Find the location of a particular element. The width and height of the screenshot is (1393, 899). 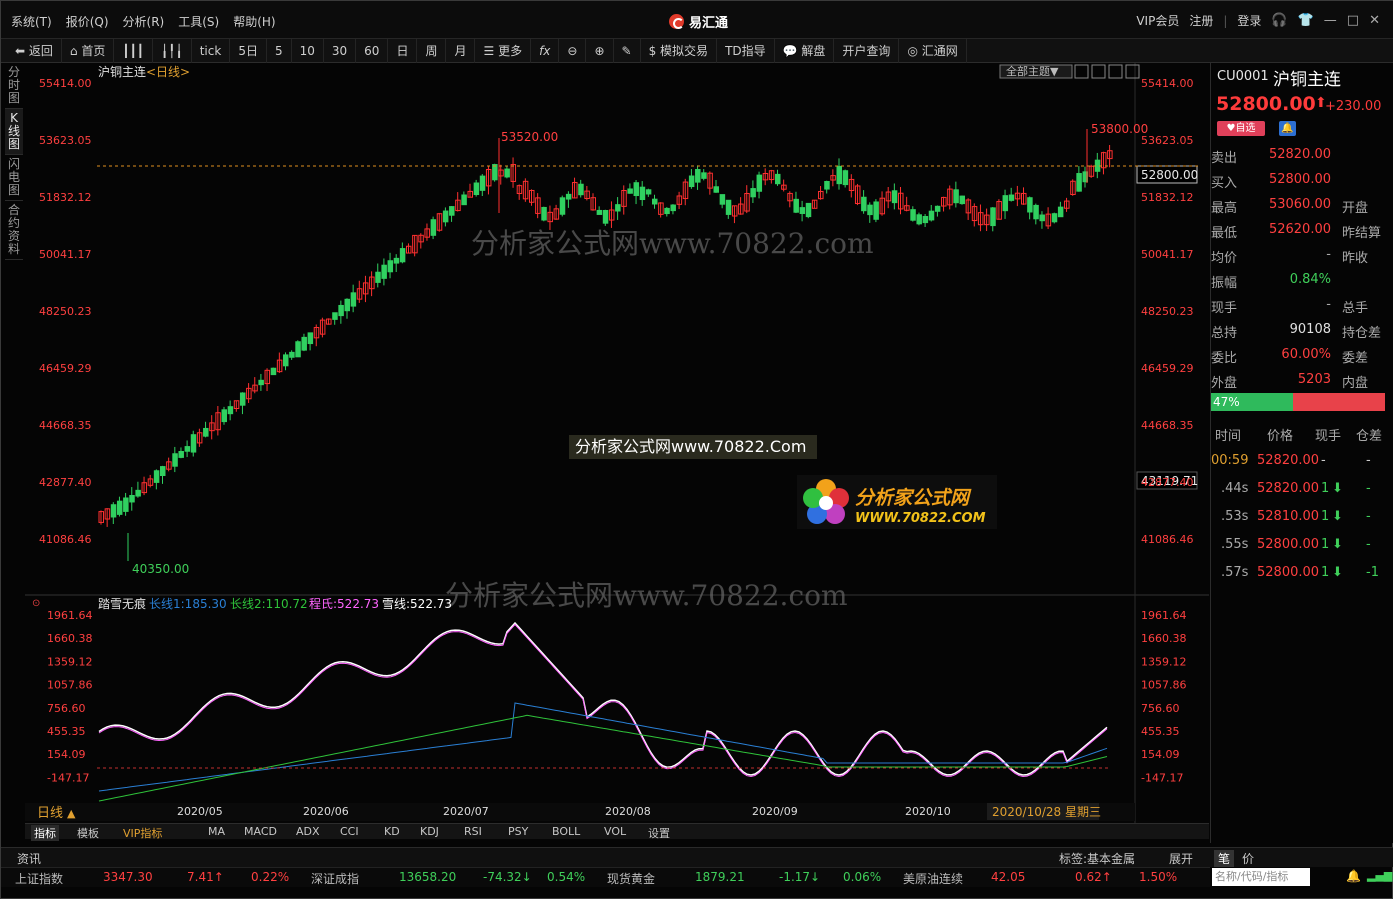

indicator-tab: MACD is located at coordinates (260, 831).